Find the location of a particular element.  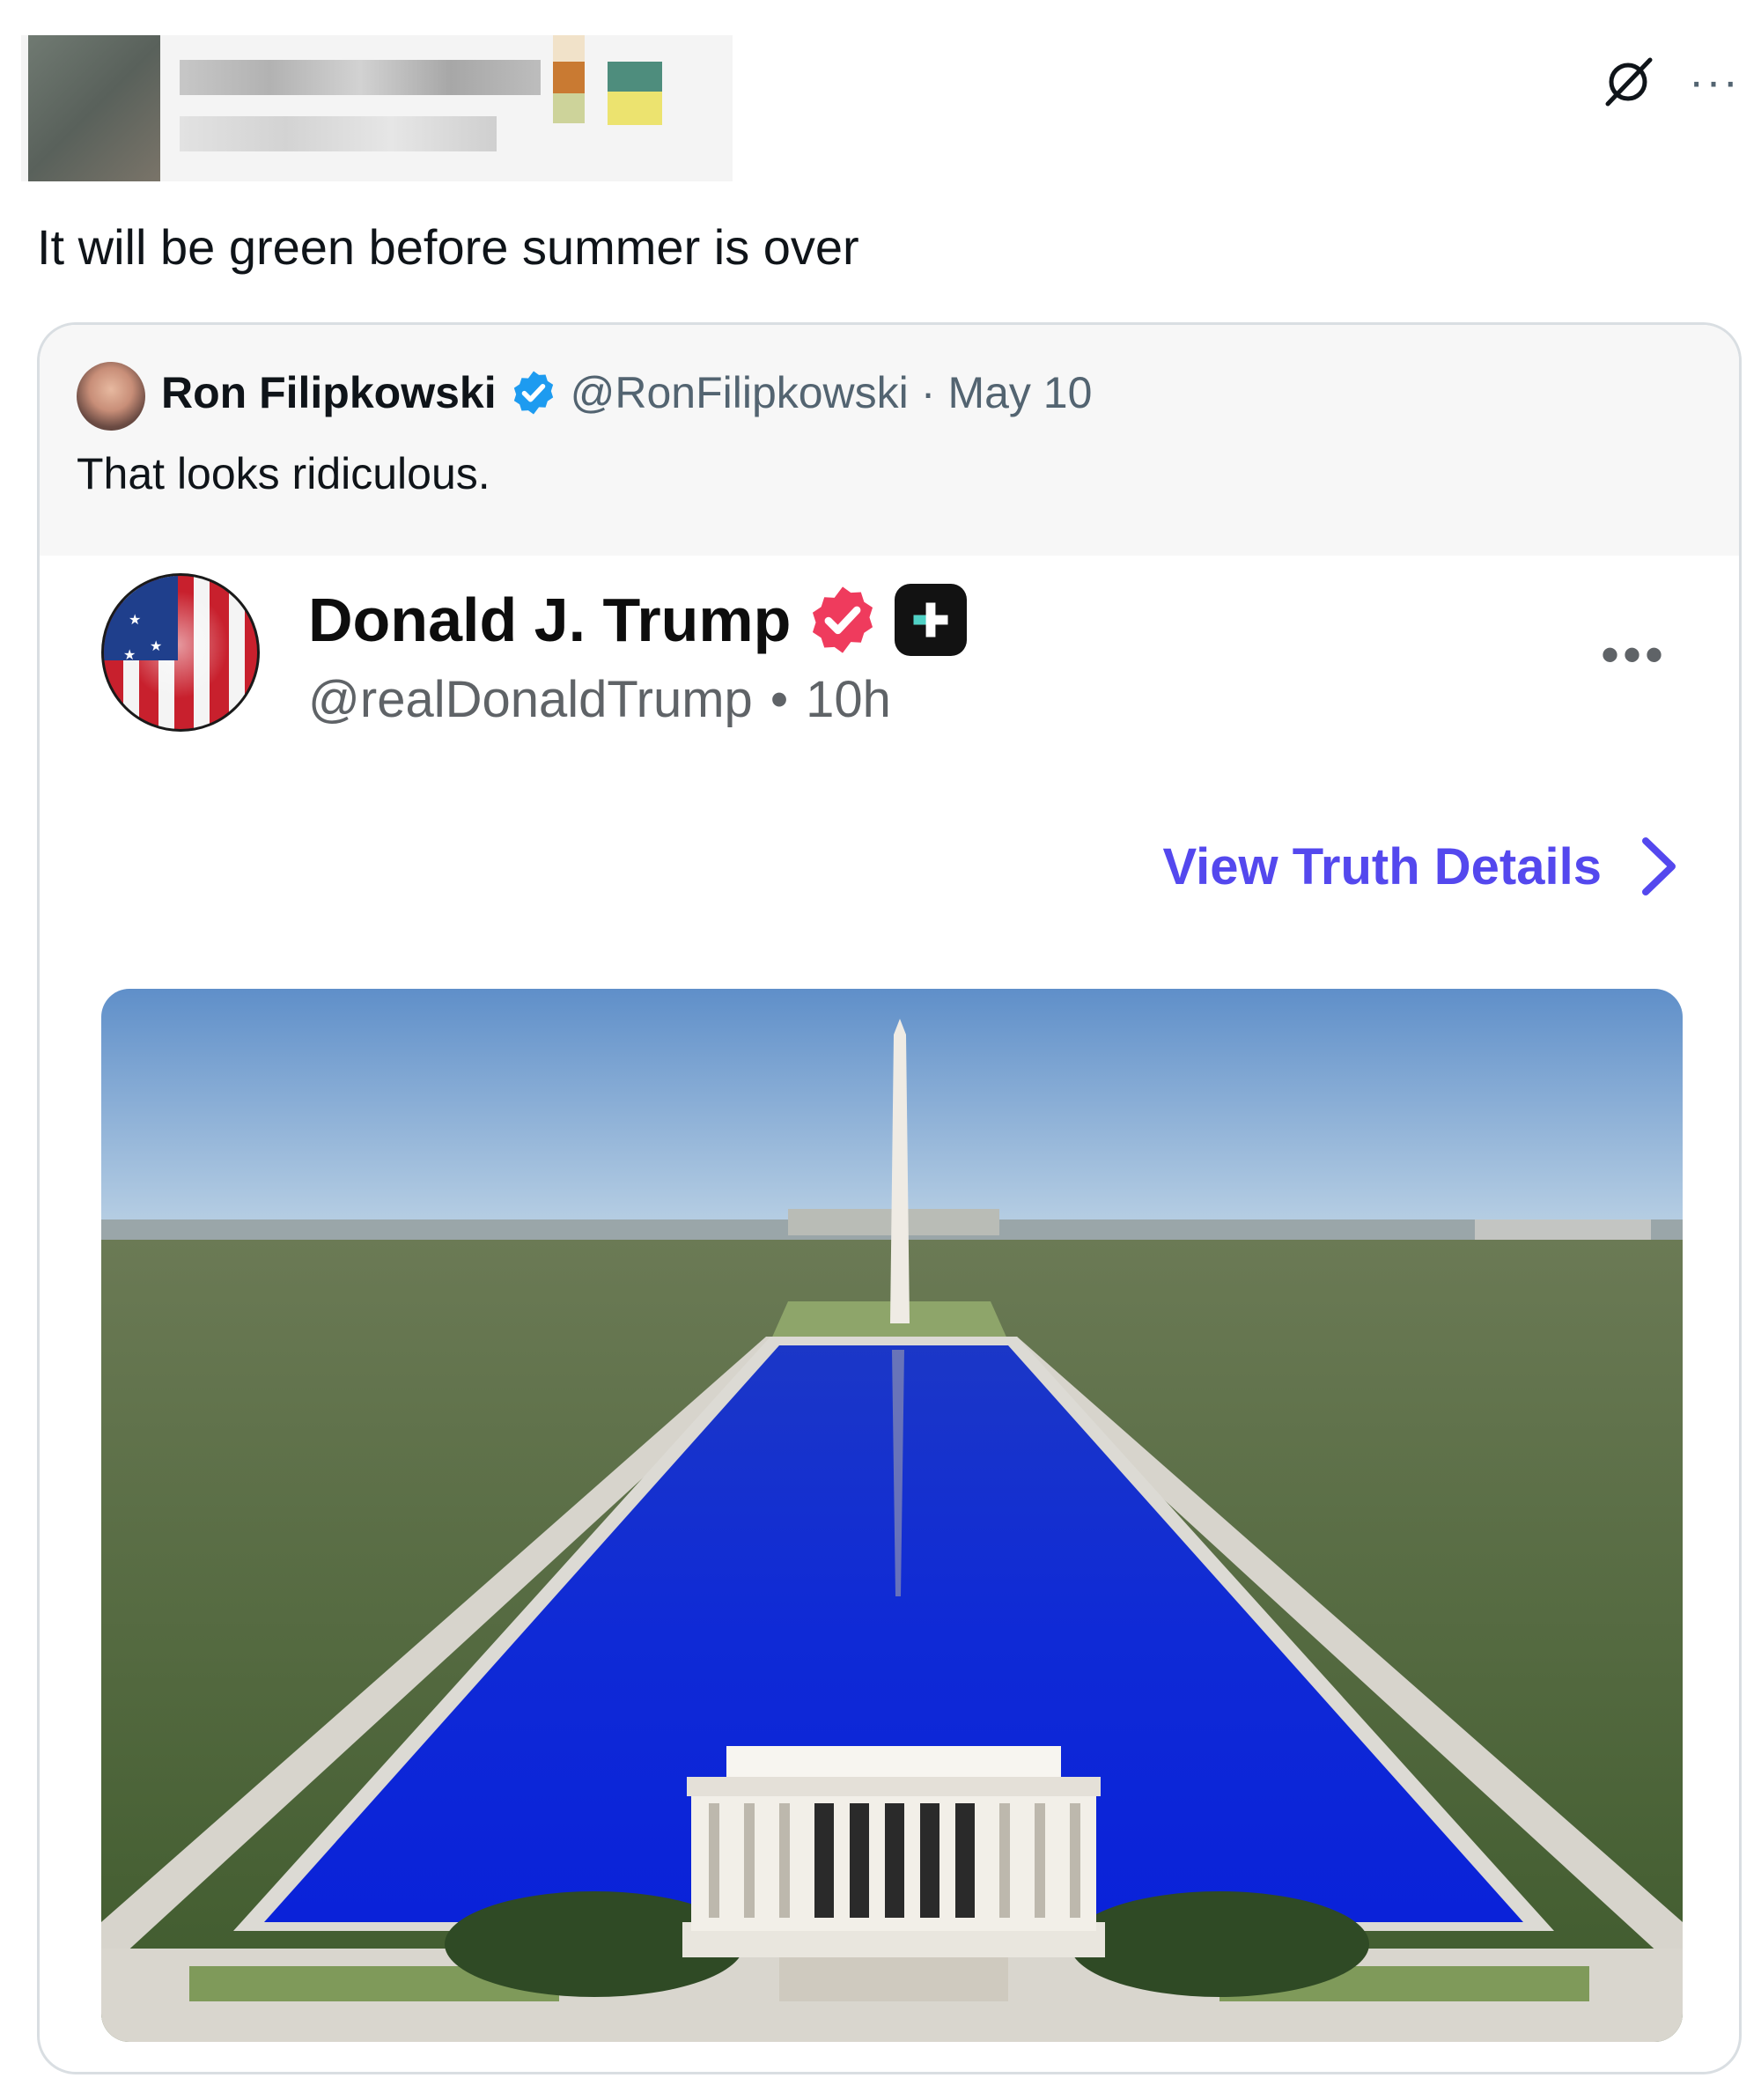

redacted-author-header is located at coordinates (377, 108).